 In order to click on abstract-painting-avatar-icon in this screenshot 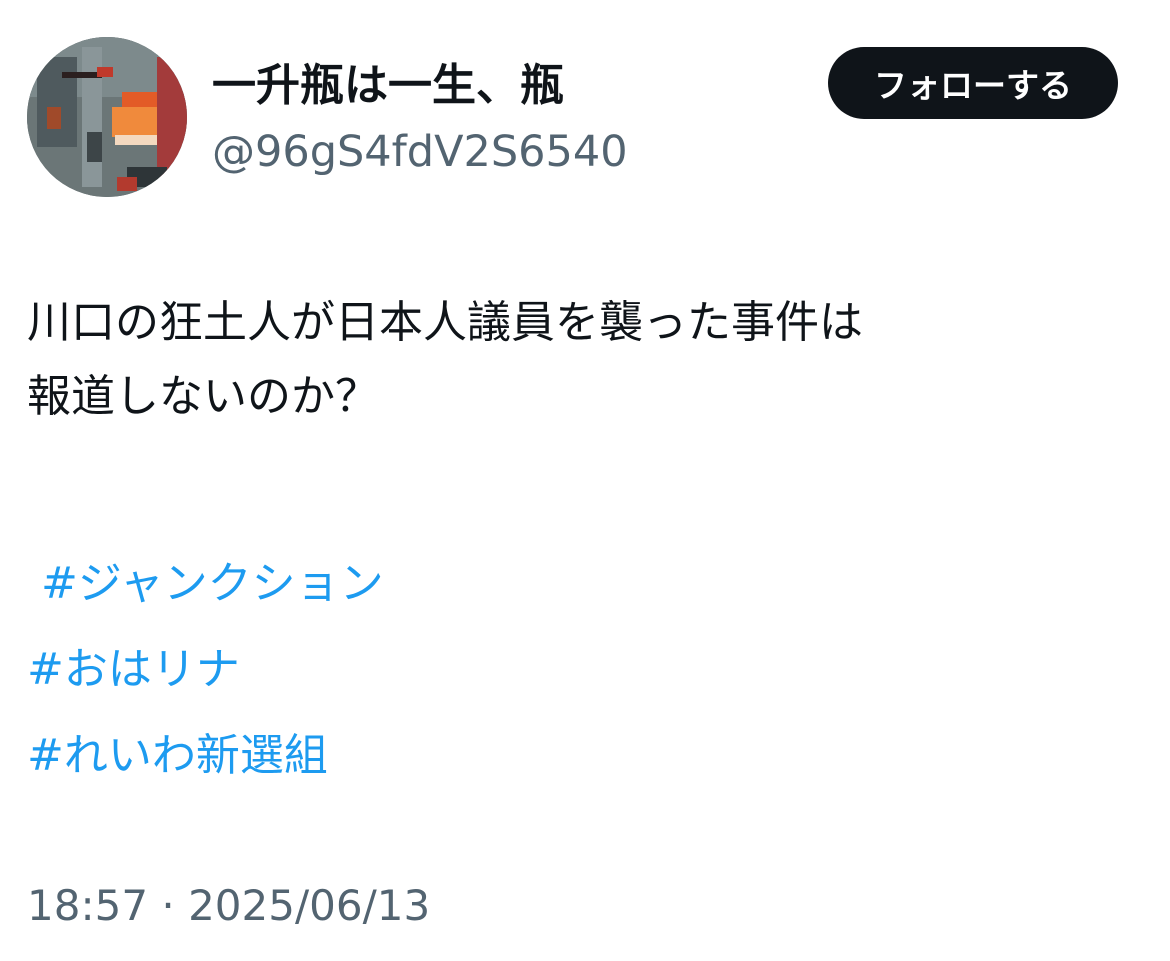, I will do `click(107, 117)`.